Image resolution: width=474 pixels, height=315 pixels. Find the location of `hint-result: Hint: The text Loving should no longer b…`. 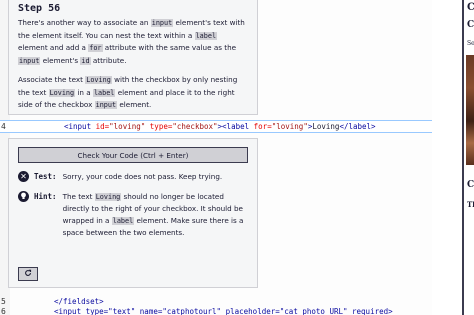

hint-result: Hint: The text Loving should no longer b… is located at coordinates (133, 214).